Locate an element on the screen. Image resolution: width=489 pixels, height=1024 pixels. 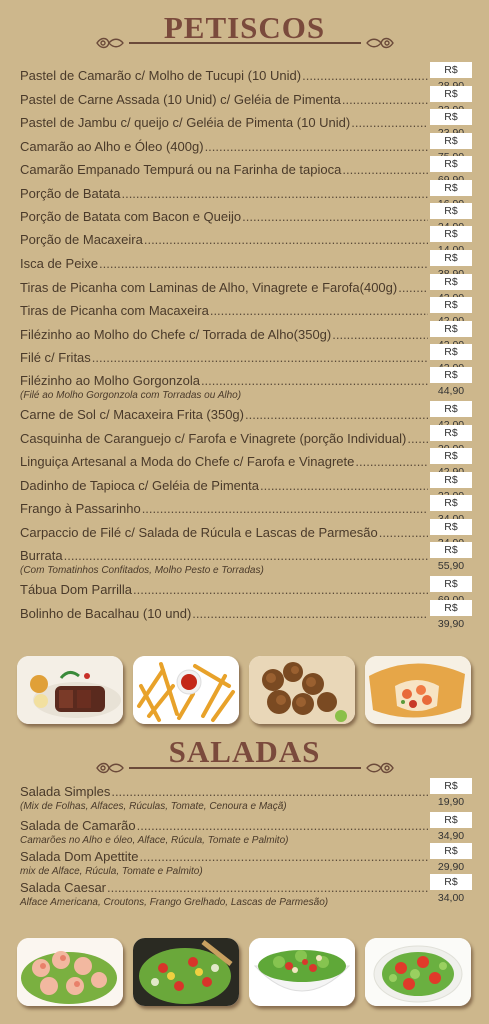
item-name: Tábua Dom Parrilla is located at coordinates (76, 589).